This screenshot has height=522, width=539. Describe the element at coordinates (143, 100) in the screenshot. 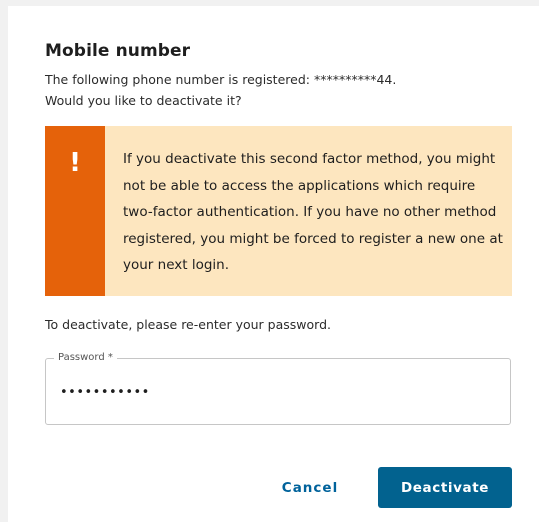

I see `deactivate-question-text: Would you like to deactivate it?` at that location.